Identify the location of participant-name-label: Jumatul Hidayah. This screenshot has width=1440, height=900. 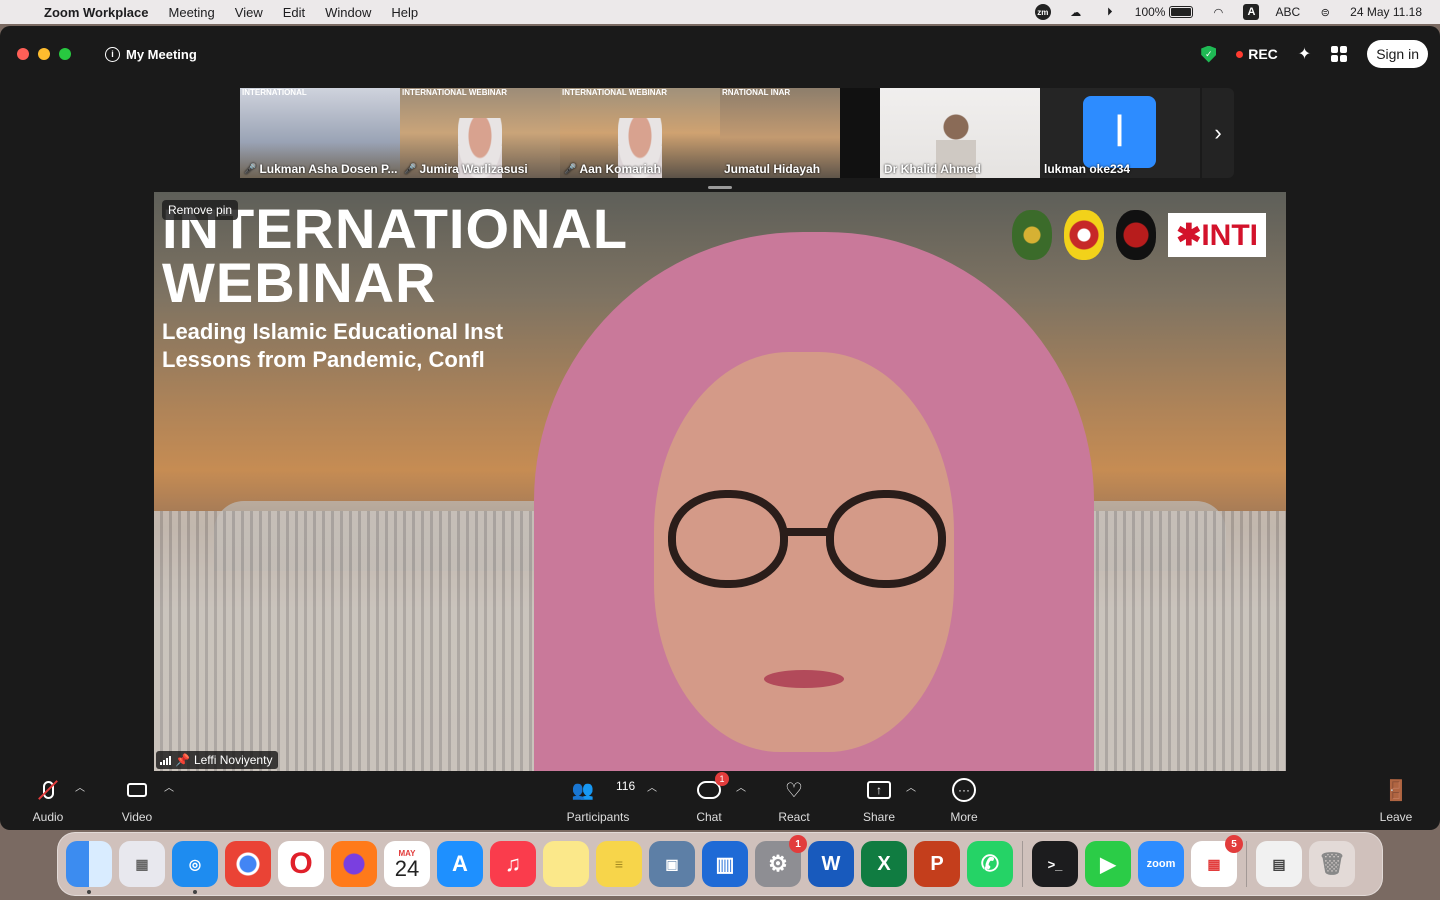
(772, 169).